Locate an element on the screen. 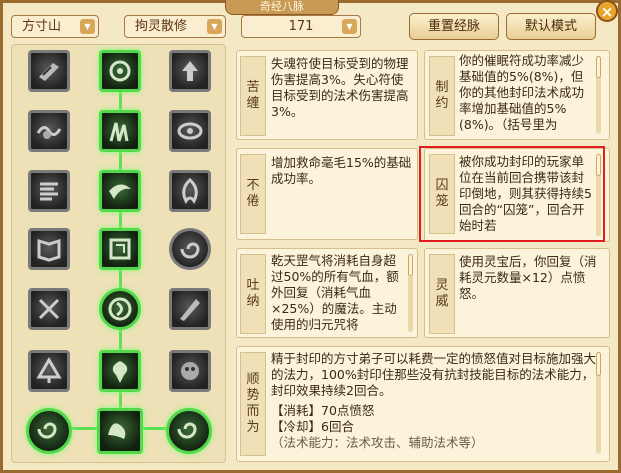 The height and width of the screenshot is (473, 621). phoenix-icon is located at coordinates (120, 372).